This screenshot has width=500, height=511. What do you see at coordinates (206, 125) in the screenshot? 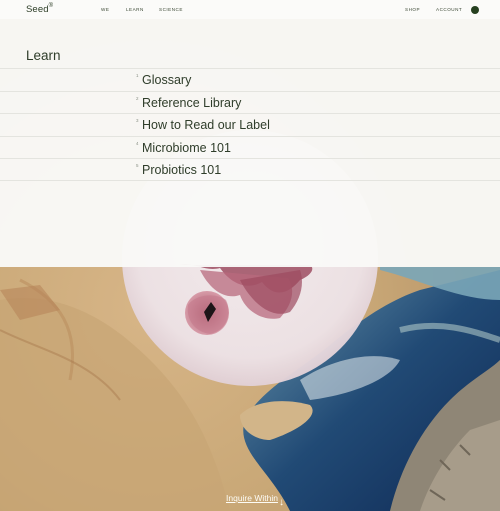
I see `menu-item-label: How to Read our Label` at bounding box center [206, 125].